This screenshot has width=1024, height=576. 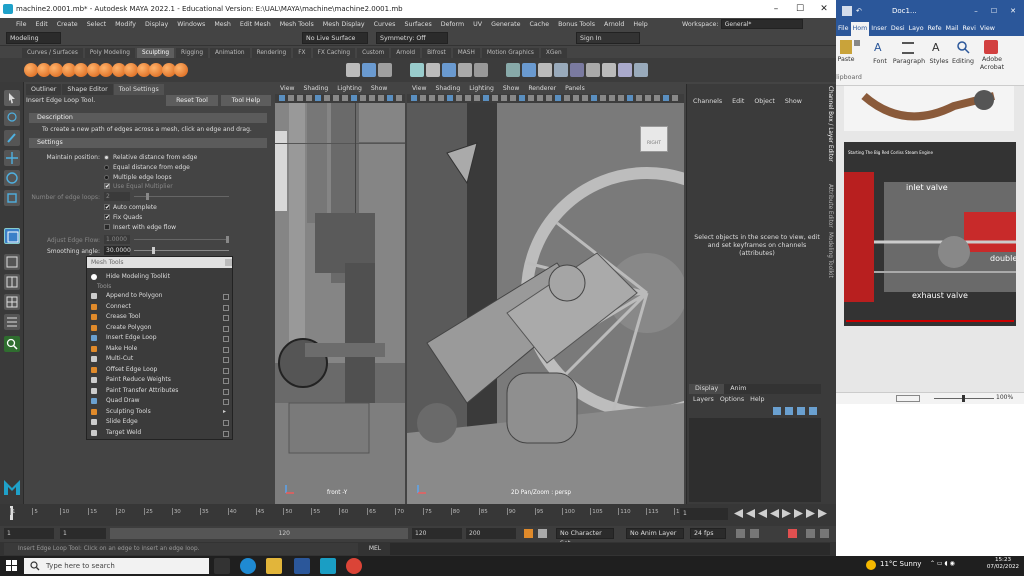 I want to click on single-view-icon, so click(x=12, y=236).